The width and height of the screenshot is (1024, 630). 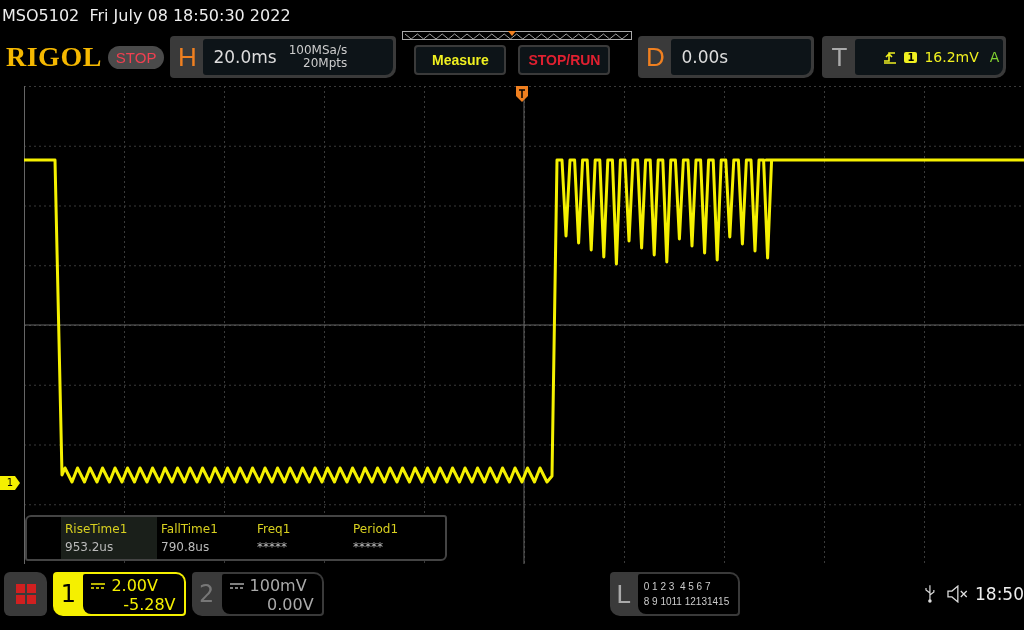 I want to click on memory-depth: 20Mpts, so click(x=325, y=63).